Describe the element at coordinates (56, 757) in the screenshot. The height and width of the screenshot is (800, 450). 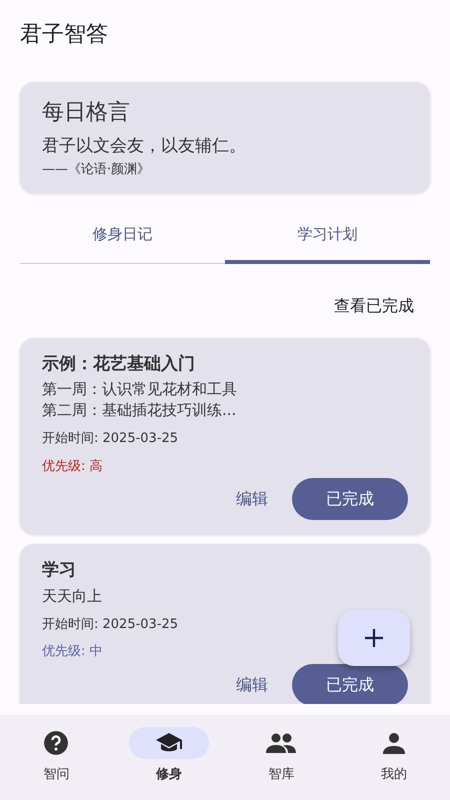
I see `nav-item: 智问` at that location.